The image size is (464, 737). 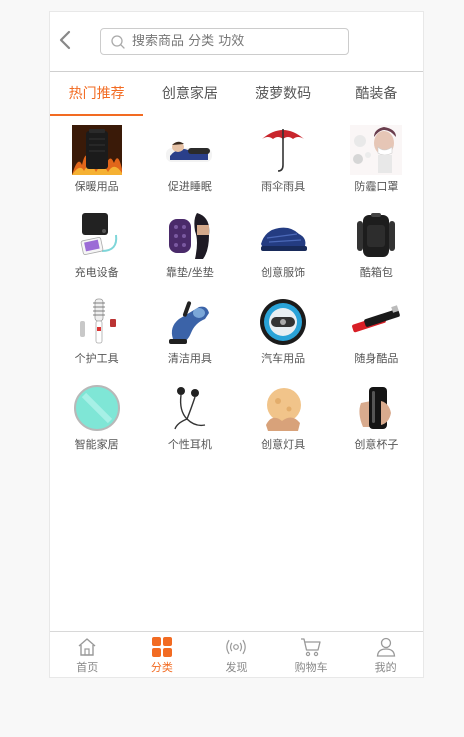 I want to click on hair-brush-image, so click(x=97, y=322).